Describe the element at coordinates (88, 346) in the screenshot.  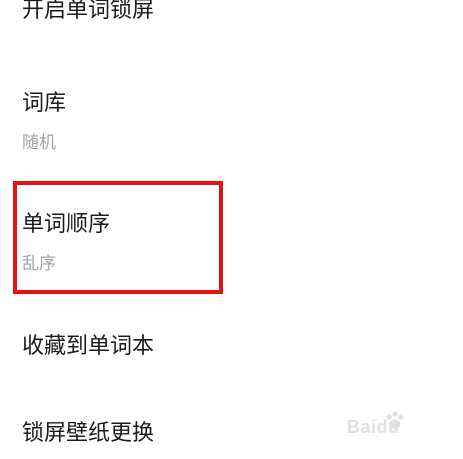
I see `settings-item-title: 收藏到单词本` at that location.